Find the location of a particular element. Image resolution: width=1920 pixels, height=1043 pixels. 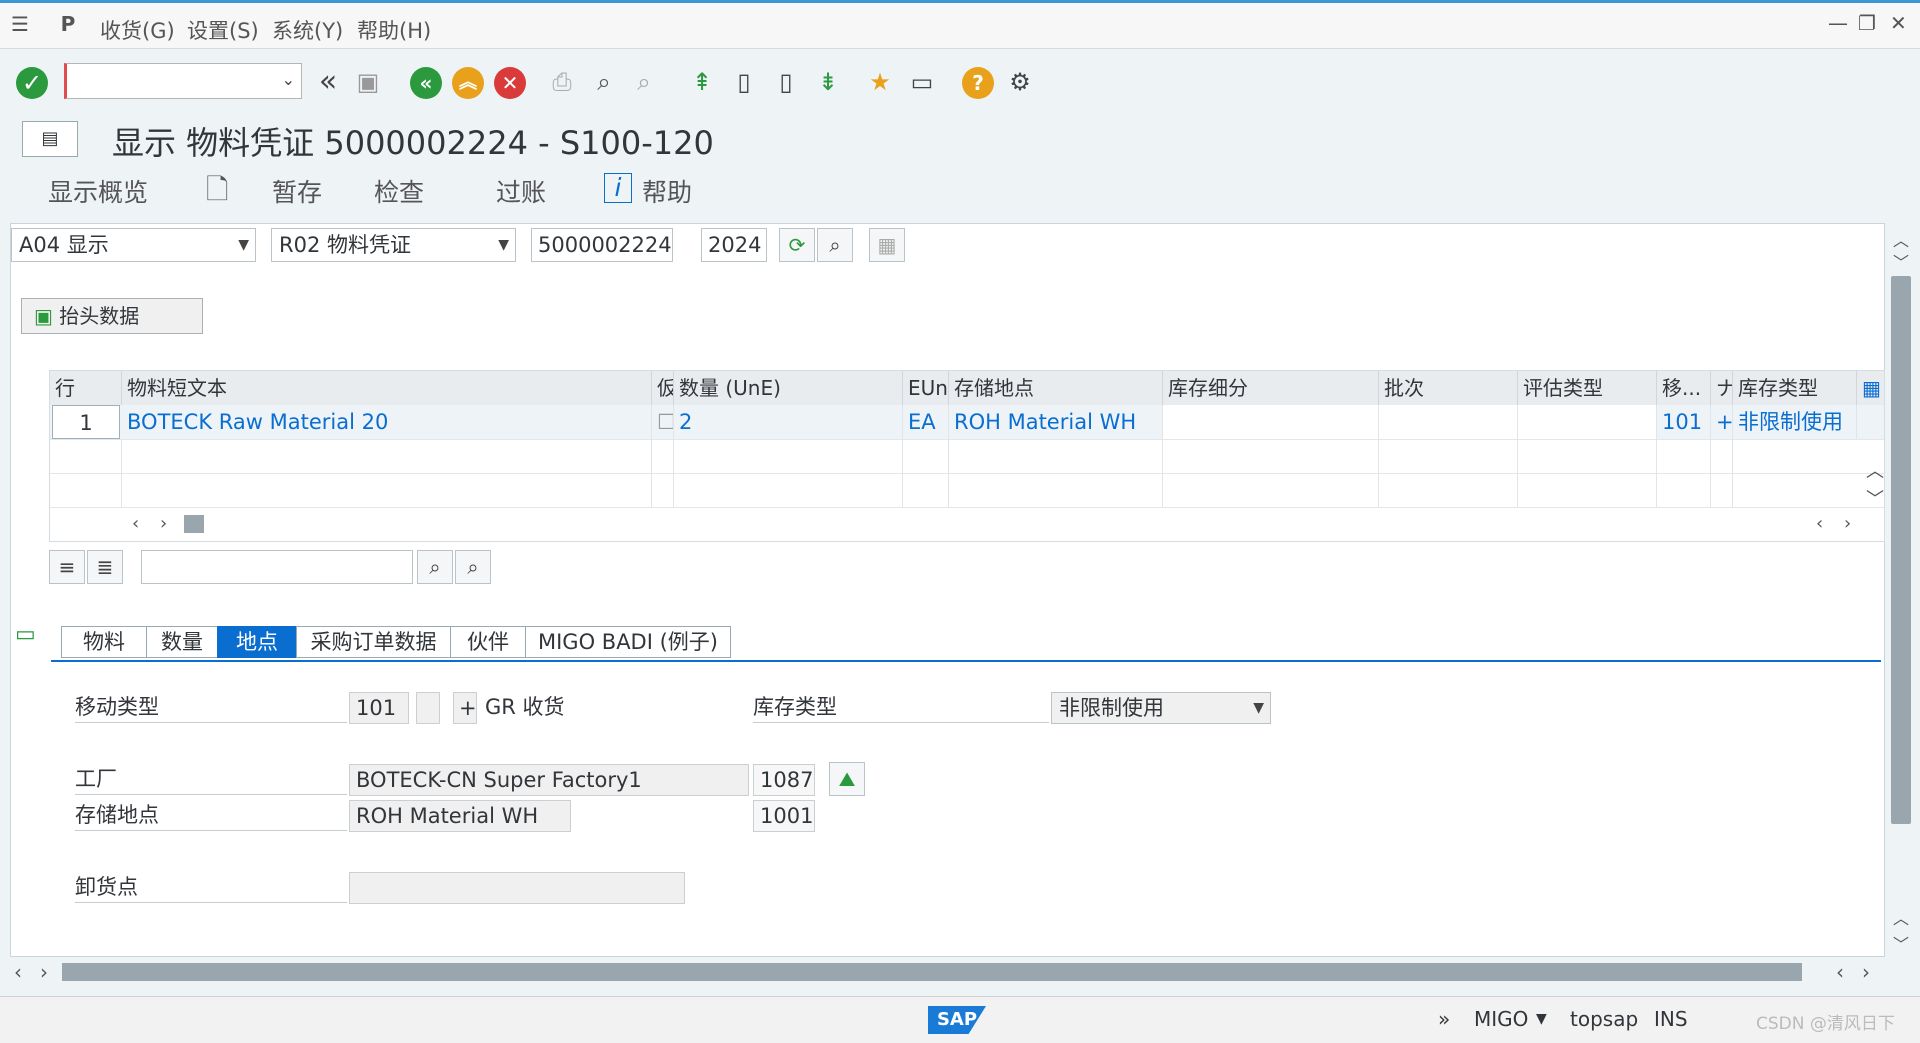

document-icon: 🗋 is located at coordinates (217, 193).